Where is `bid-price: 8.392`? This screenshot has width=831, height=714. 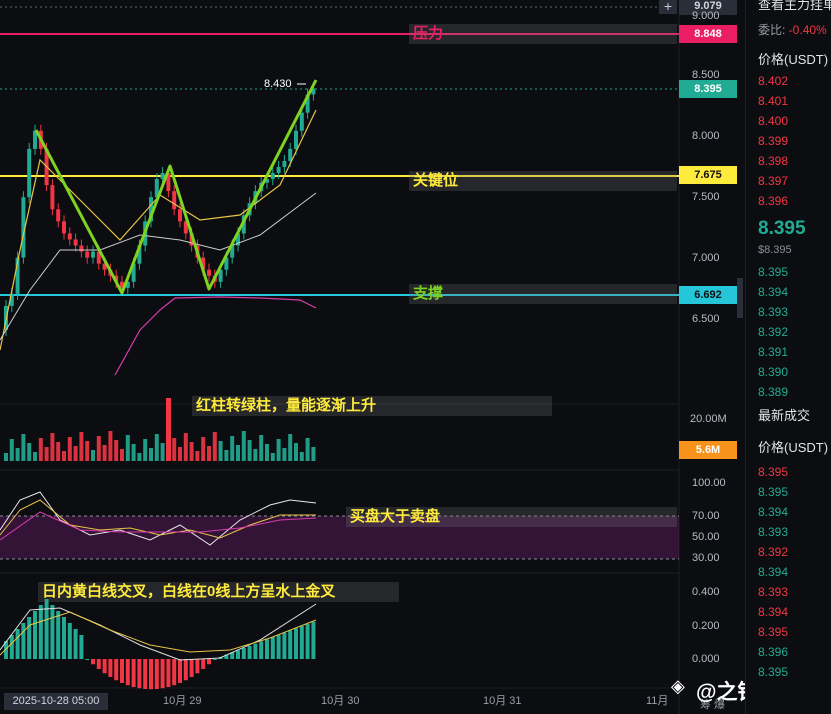
bid-price: 8.392 is located at coordinates (773, 332).